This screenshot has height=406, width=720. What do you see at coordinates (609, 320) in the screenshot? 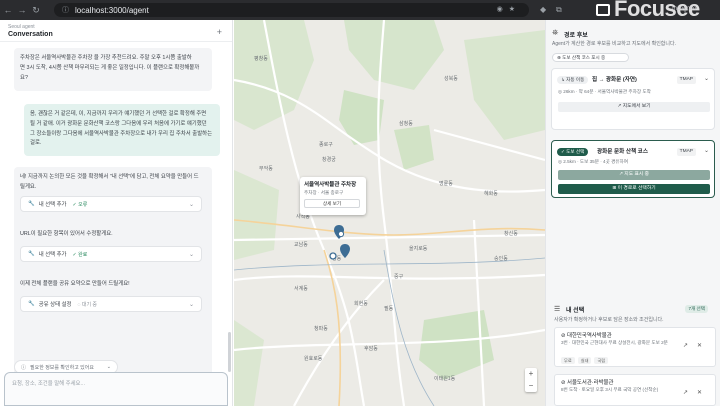
I see `my-selection-subtitle: 사용자가 확정하거나 후보로 담은 장소와 조건입니다.` at bounding box center [609, 320].